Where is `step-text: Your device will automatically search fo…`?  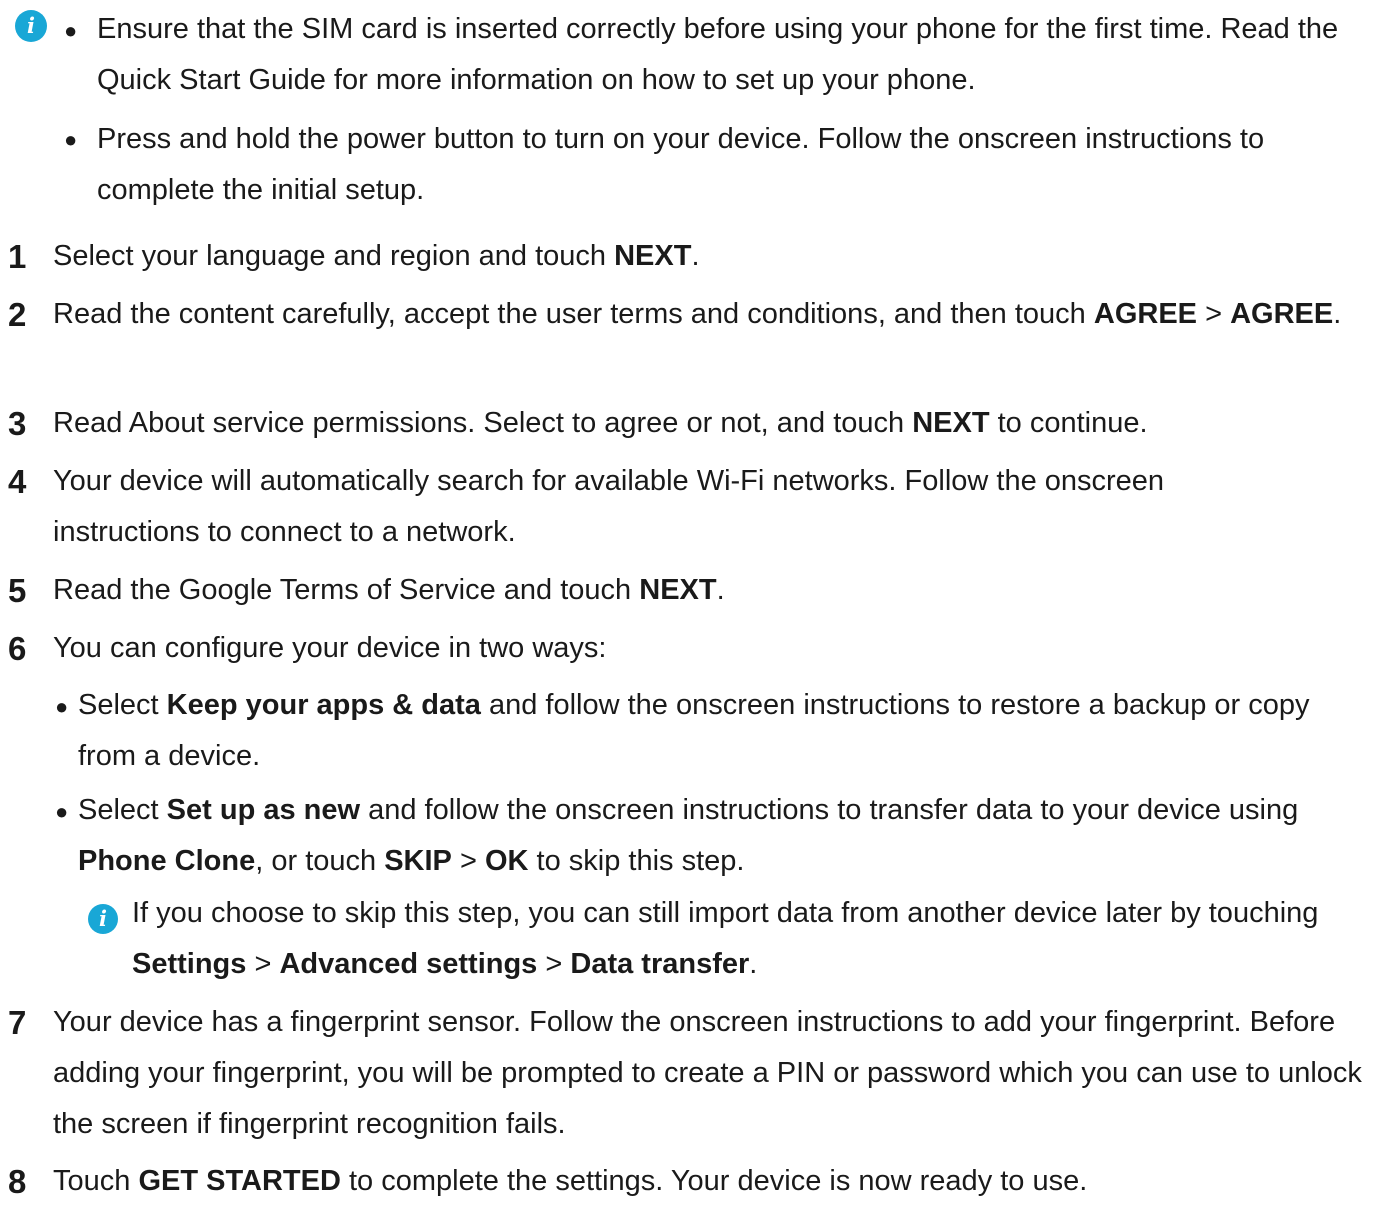
step-text: Your device will automatically search fo… is located at coordinates (609, 506).